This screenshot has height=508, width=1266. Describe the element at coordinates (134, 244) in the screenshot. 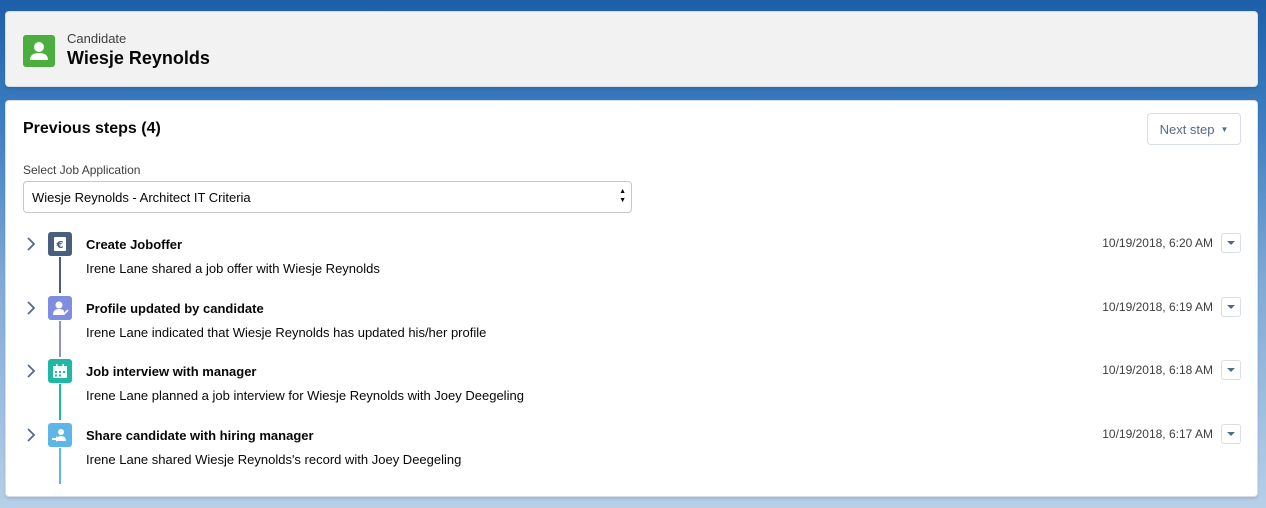

I see `timeline-item-title: Create Joboffer` at that location.